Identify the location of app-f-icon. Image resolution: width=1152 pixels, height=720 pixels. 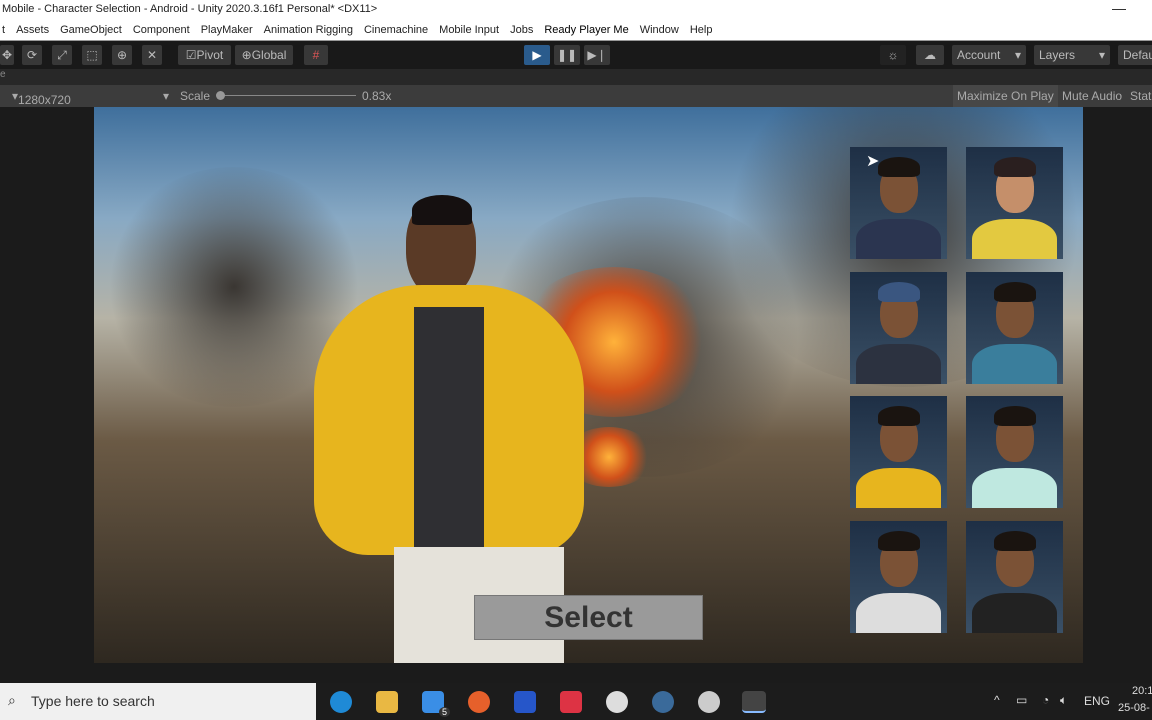
(525, 702).